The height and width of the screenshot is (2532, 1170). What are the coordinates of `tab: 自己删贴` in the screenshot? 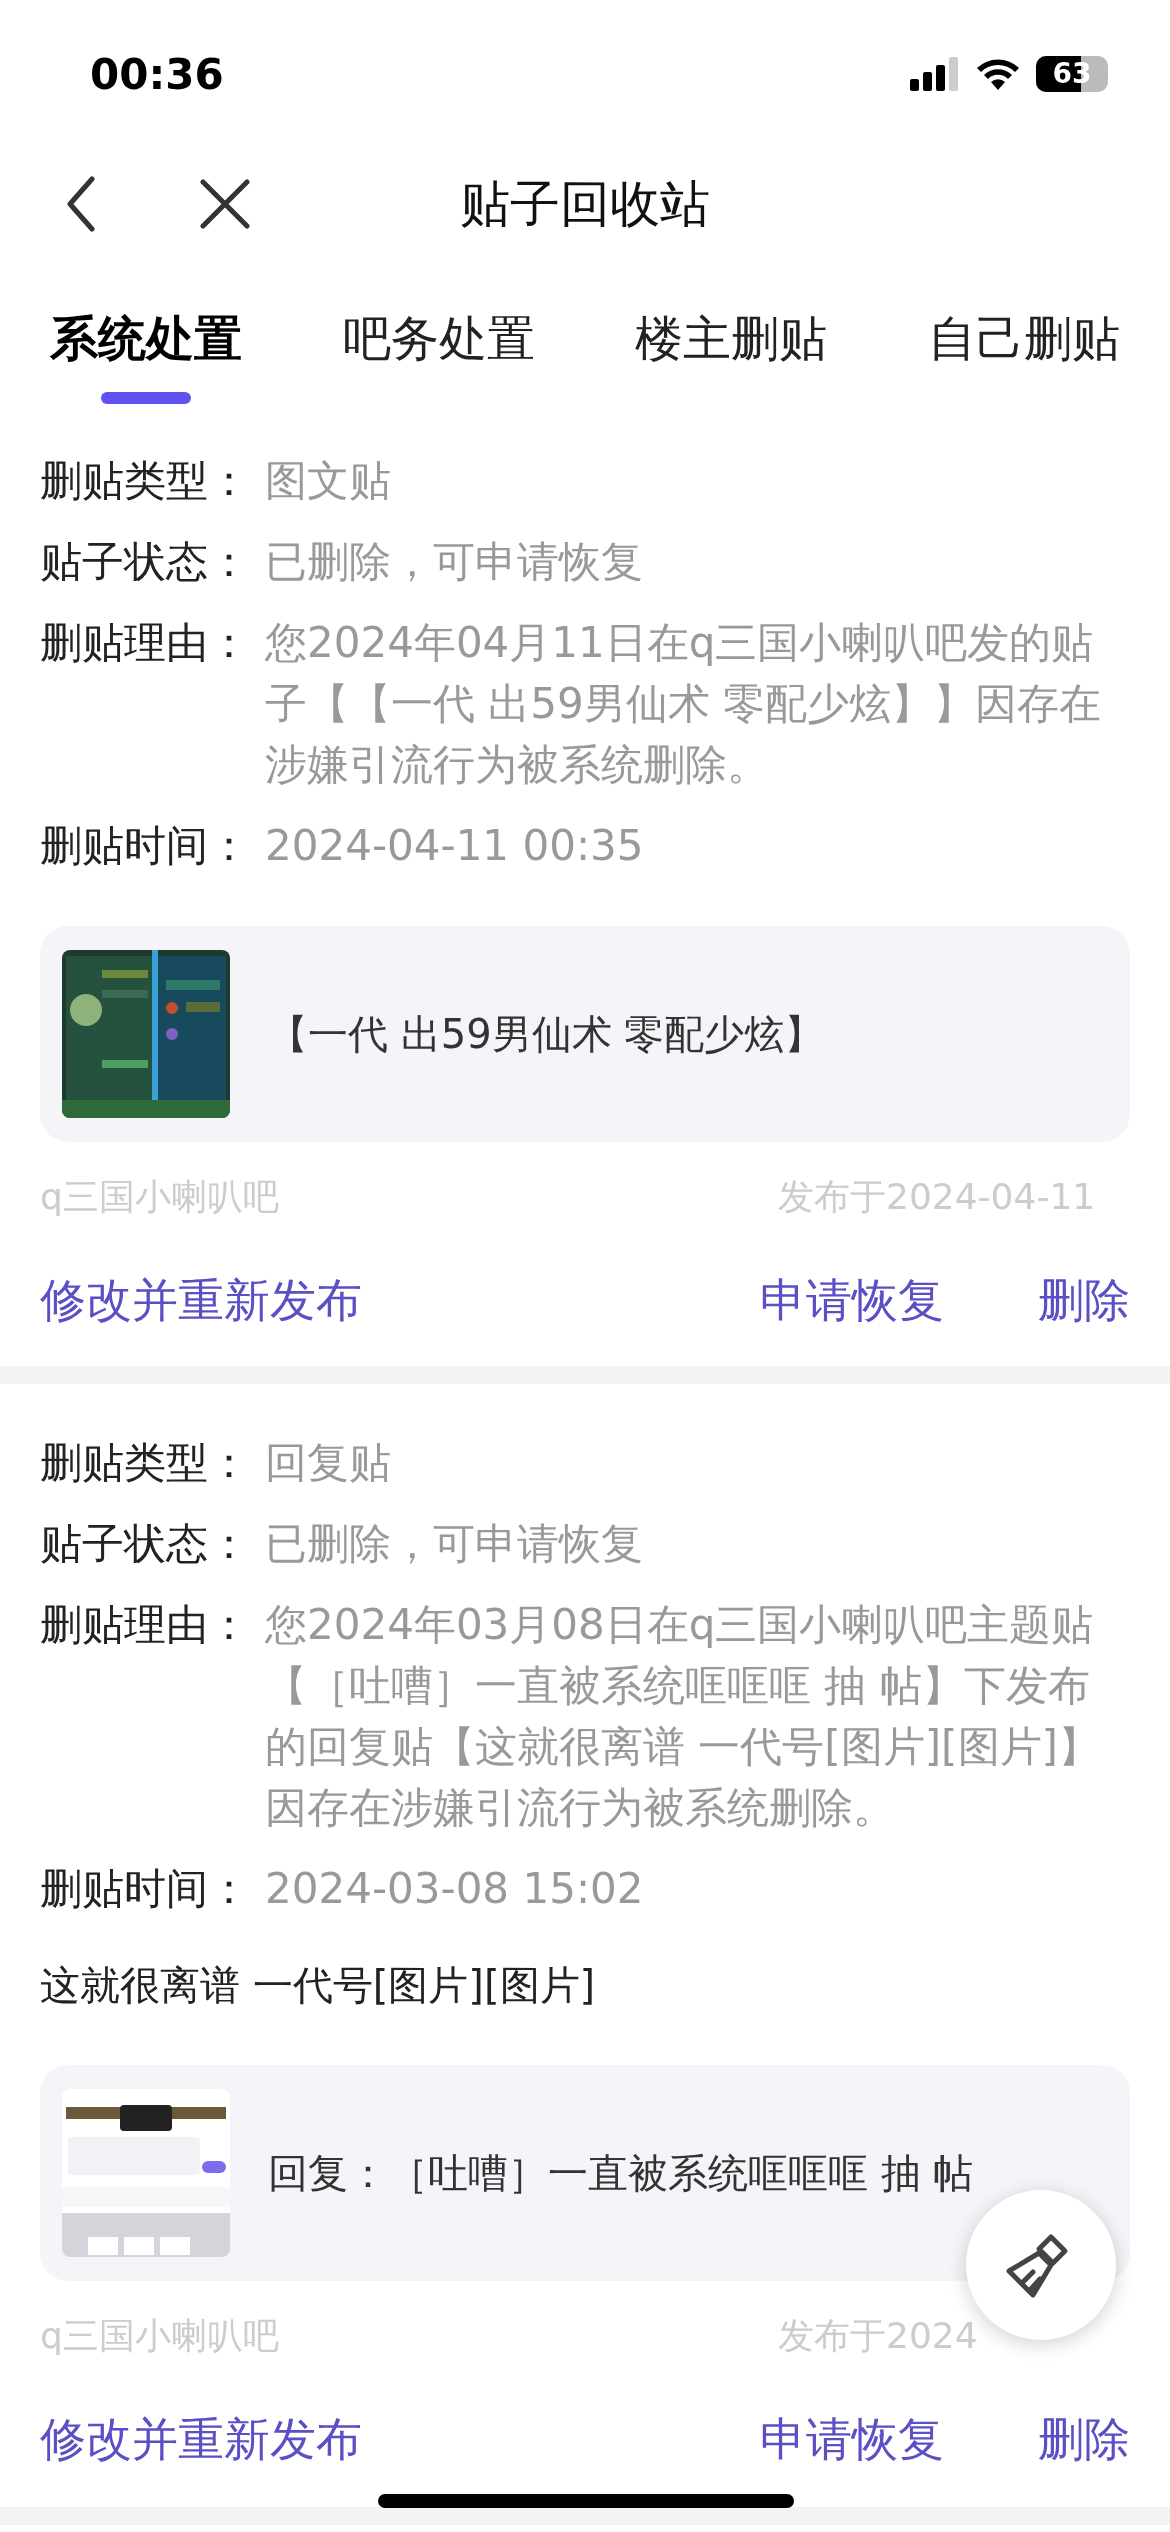 It's located at (1023, 358).